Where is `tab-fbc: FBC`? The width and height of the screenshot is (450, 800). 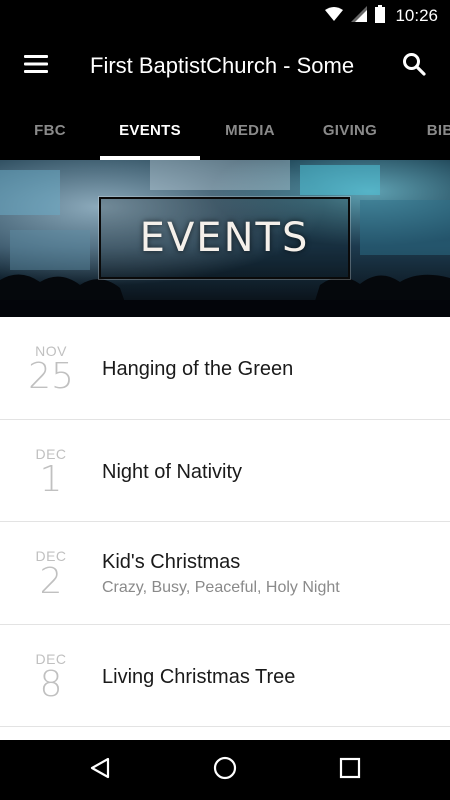
tab-fbc: FBC is located at coordinates (50, 130).